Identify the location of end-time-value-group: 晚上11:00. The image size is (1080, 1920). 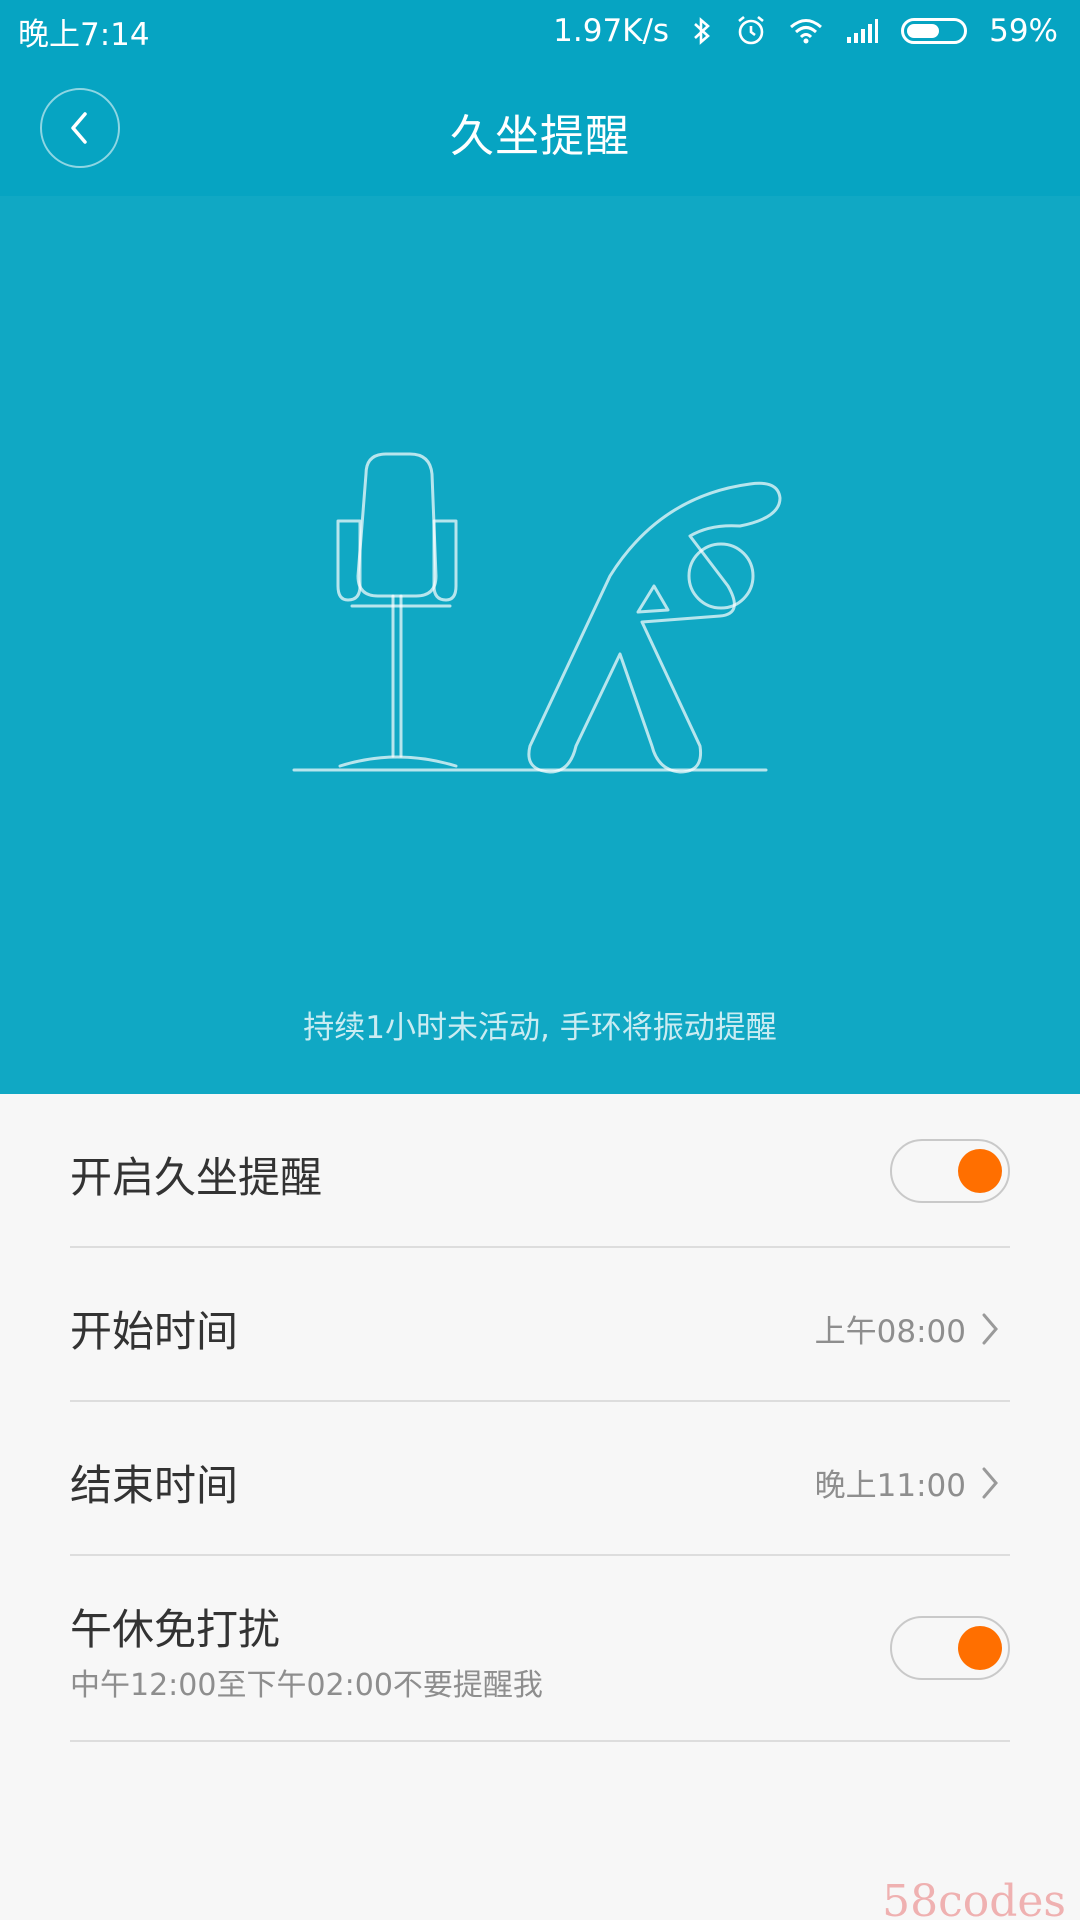
(907, 1482).